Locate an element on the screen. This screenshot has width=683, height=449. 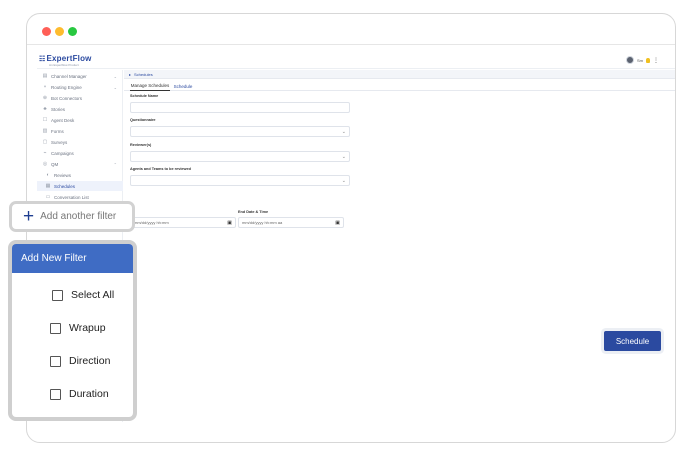
header-user-area: Sm ⋮ is located at coordinates (642, 60).